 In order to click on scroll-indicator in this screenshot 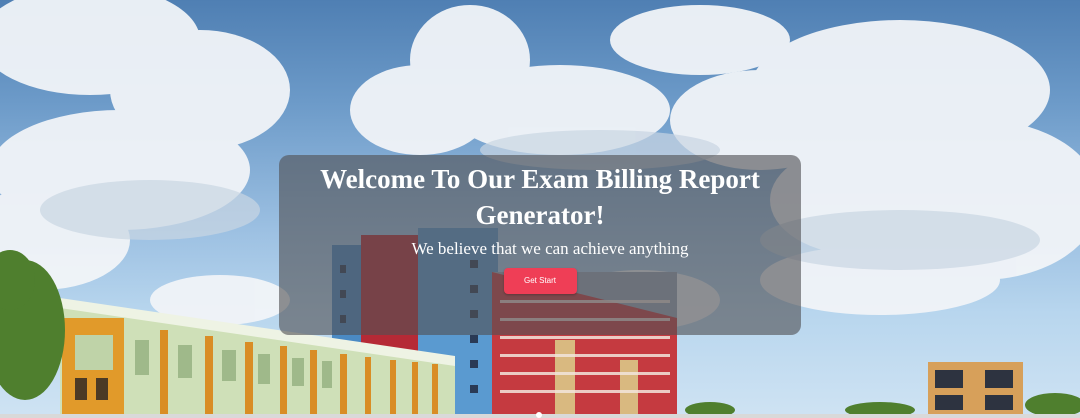, I will do `click(539, 415)`.